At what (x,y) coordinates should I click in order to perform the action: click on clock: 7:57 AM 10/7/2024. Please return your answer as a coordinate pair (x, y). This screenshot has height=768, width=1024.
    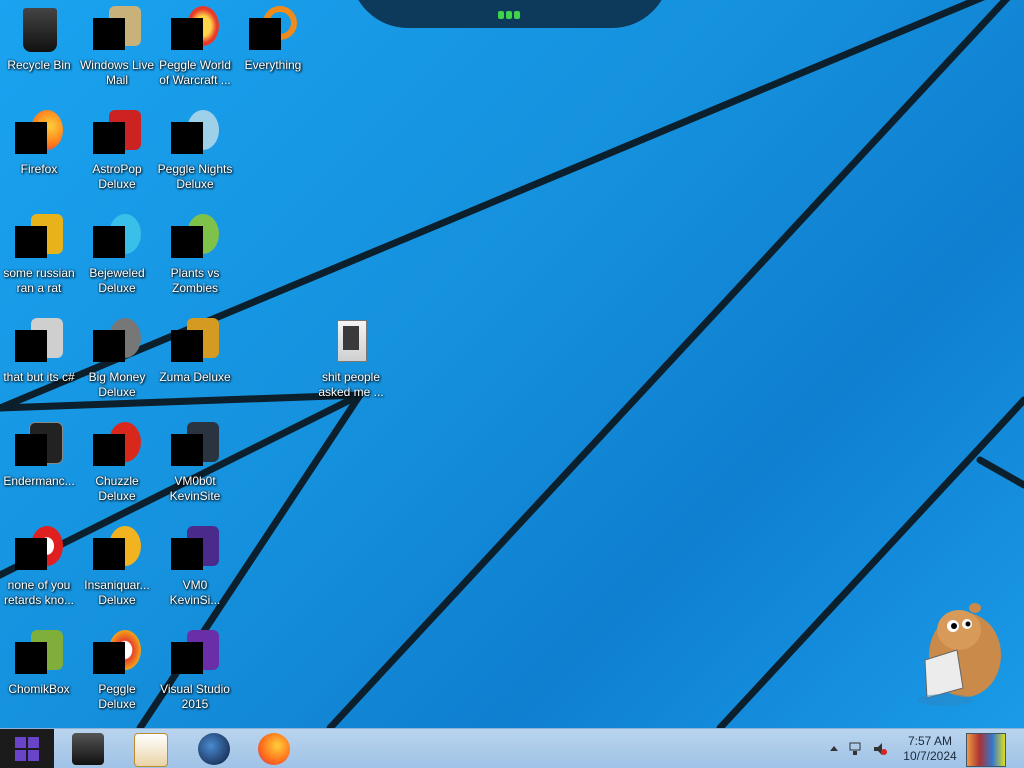
    Looking at the image, I should click on (930, 749).